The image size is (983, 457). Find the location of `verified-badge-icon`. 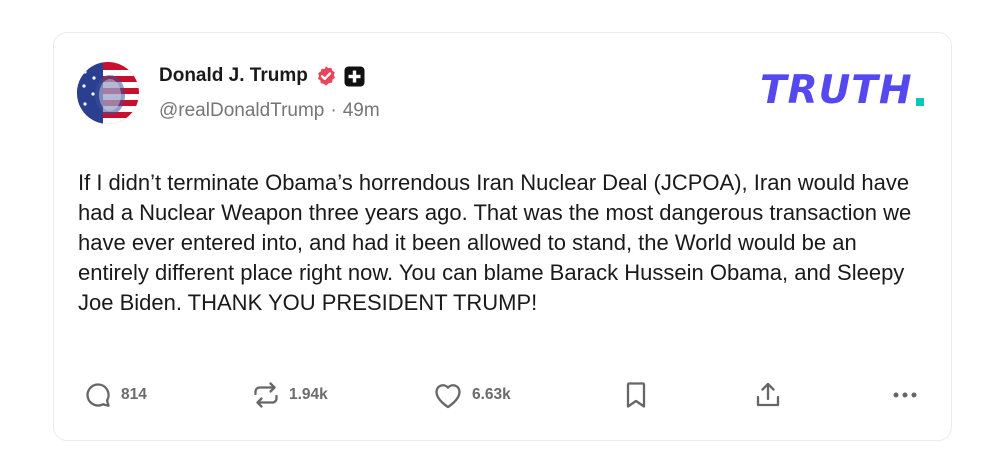

verified-badge-icon is located at coordinates (326, 76).